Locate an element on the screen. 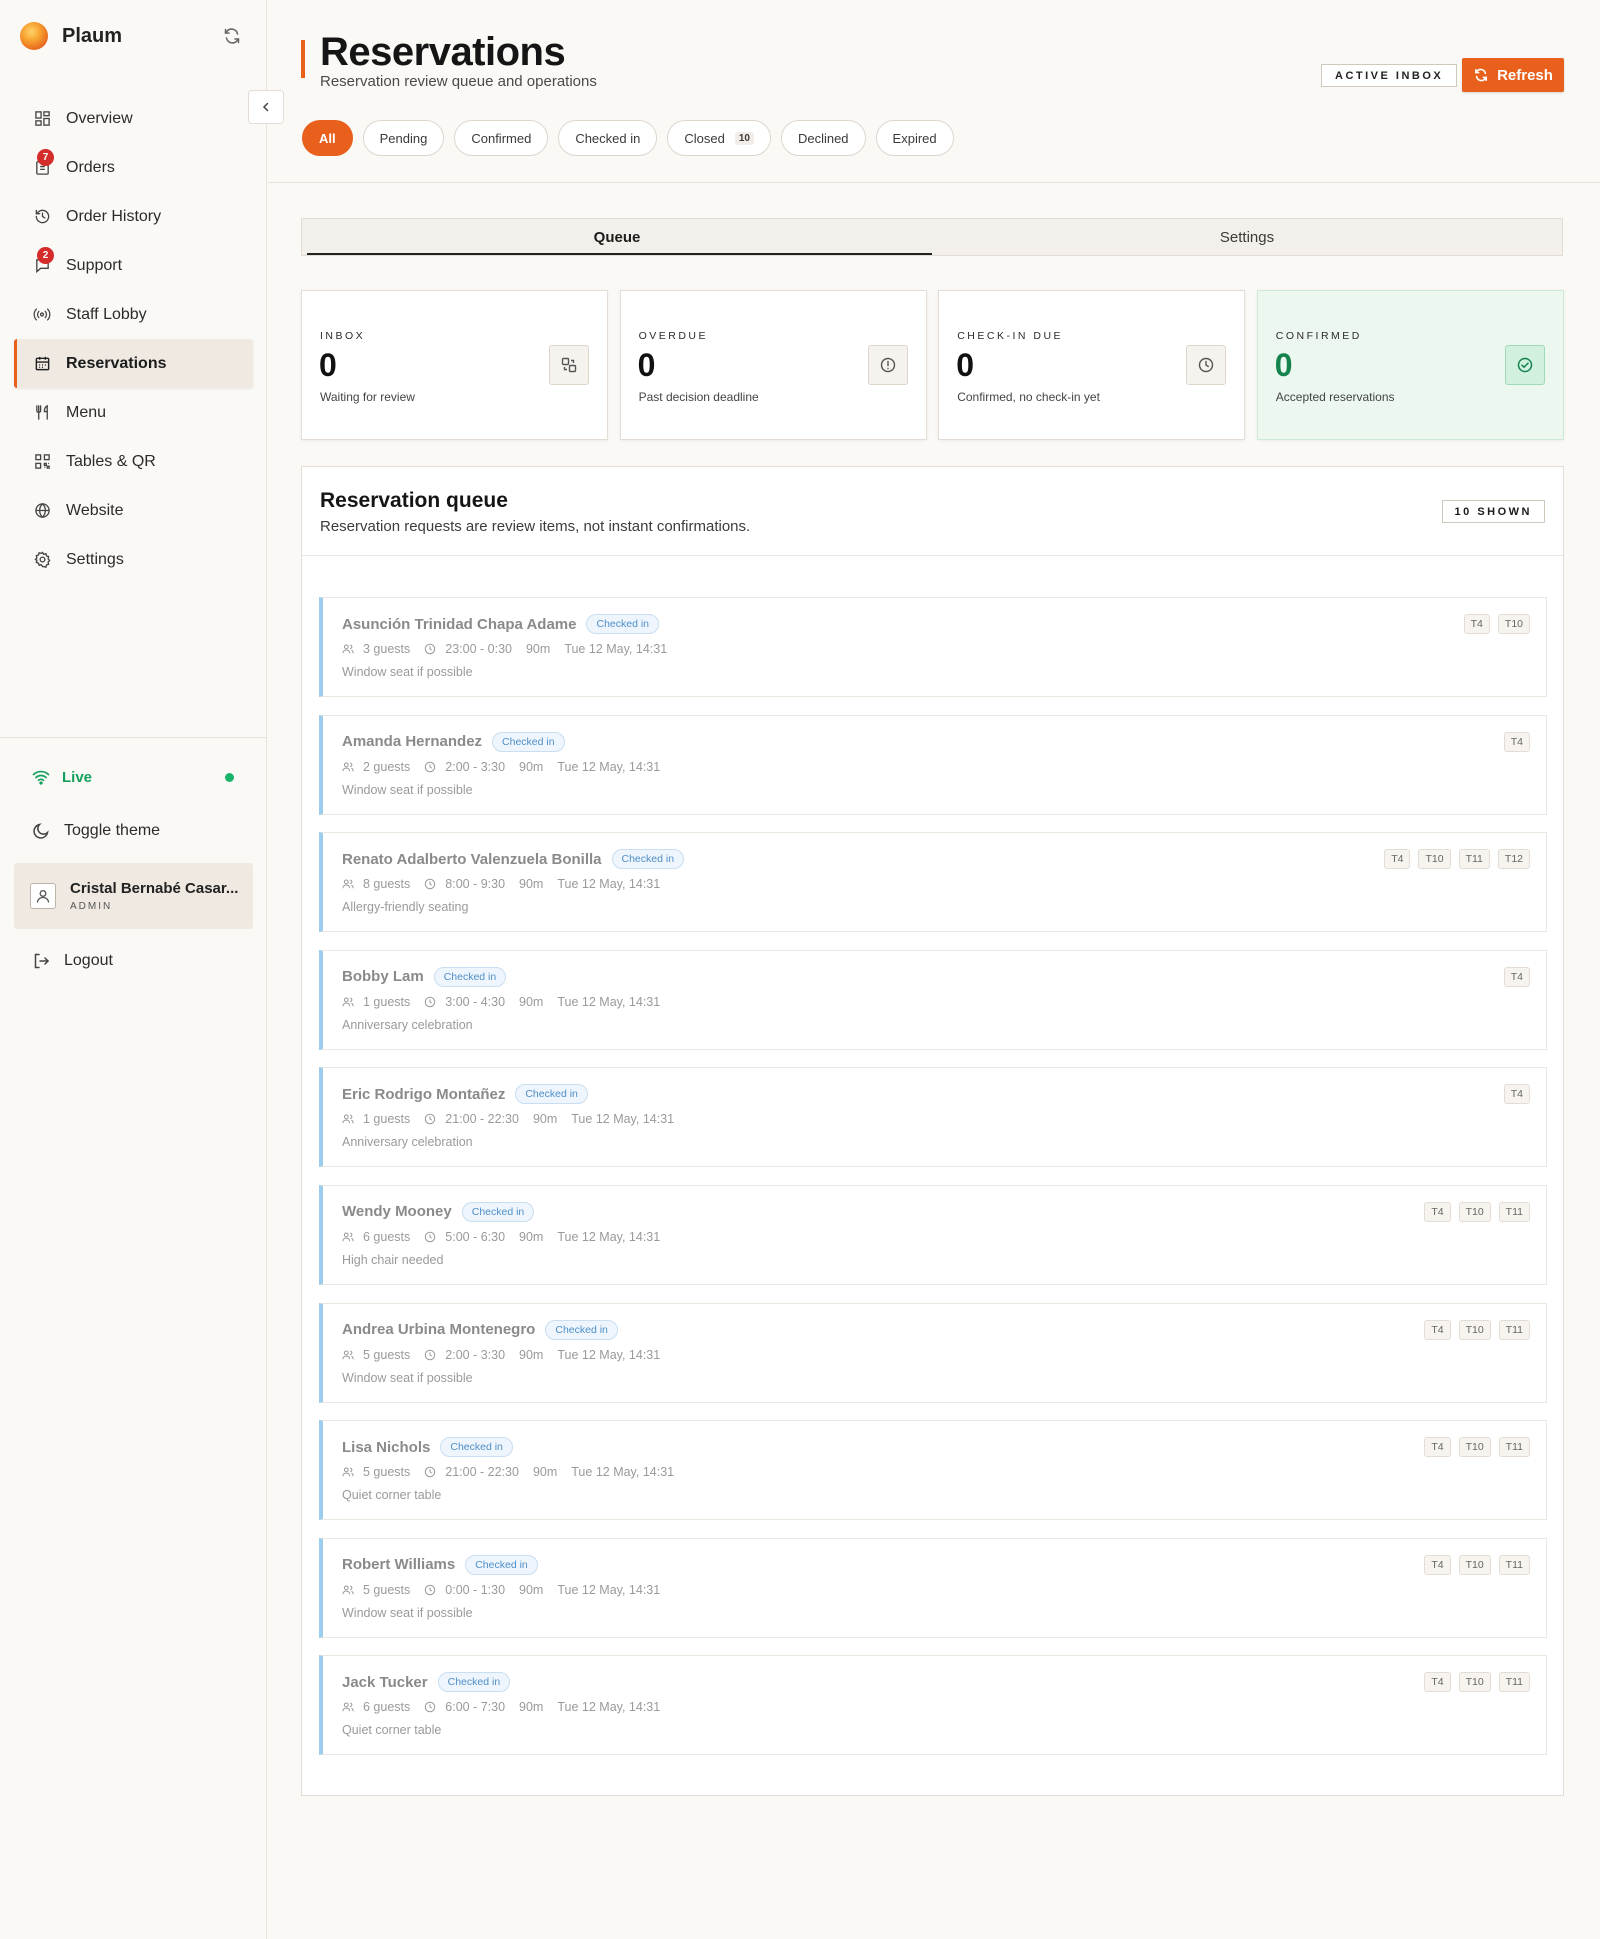 The height and width of the screenshot is (1939, 1600). logout-button: Logout is located at coordinates (72, 961).